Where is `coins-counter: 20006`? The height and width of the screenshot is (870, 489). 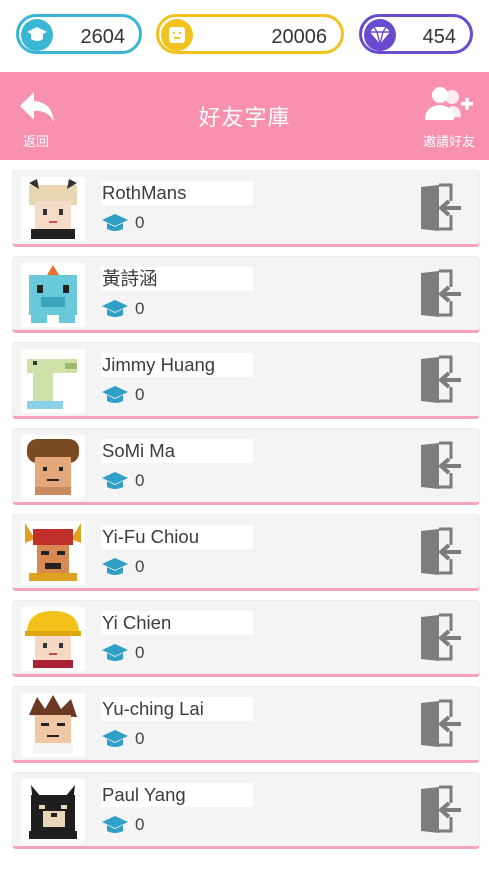
coins-counter: 20006 is located at coordinates (250, 34).